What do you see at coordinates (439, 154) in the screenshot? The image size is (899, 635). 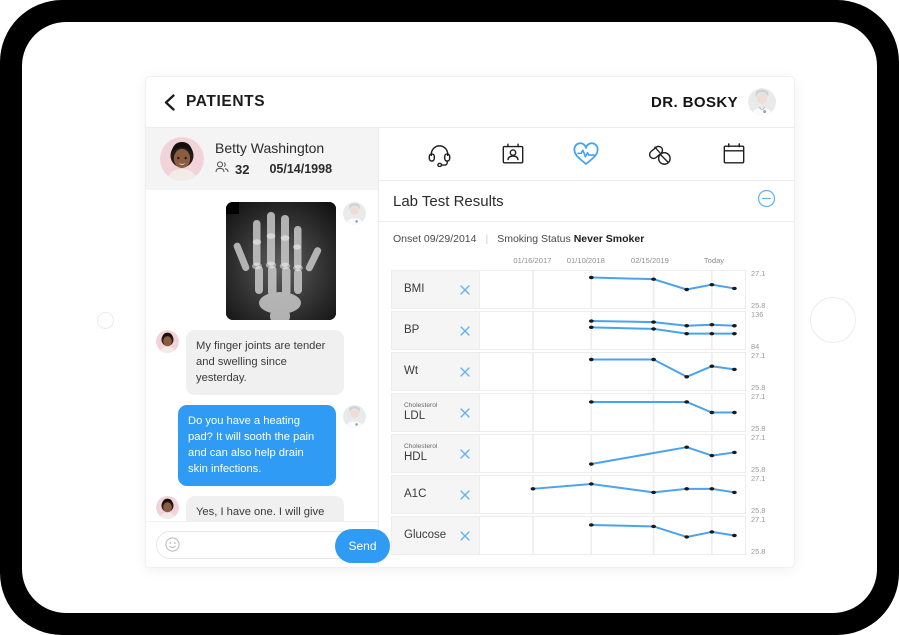 I see `headset-icon` at bounding box center [439, 154].